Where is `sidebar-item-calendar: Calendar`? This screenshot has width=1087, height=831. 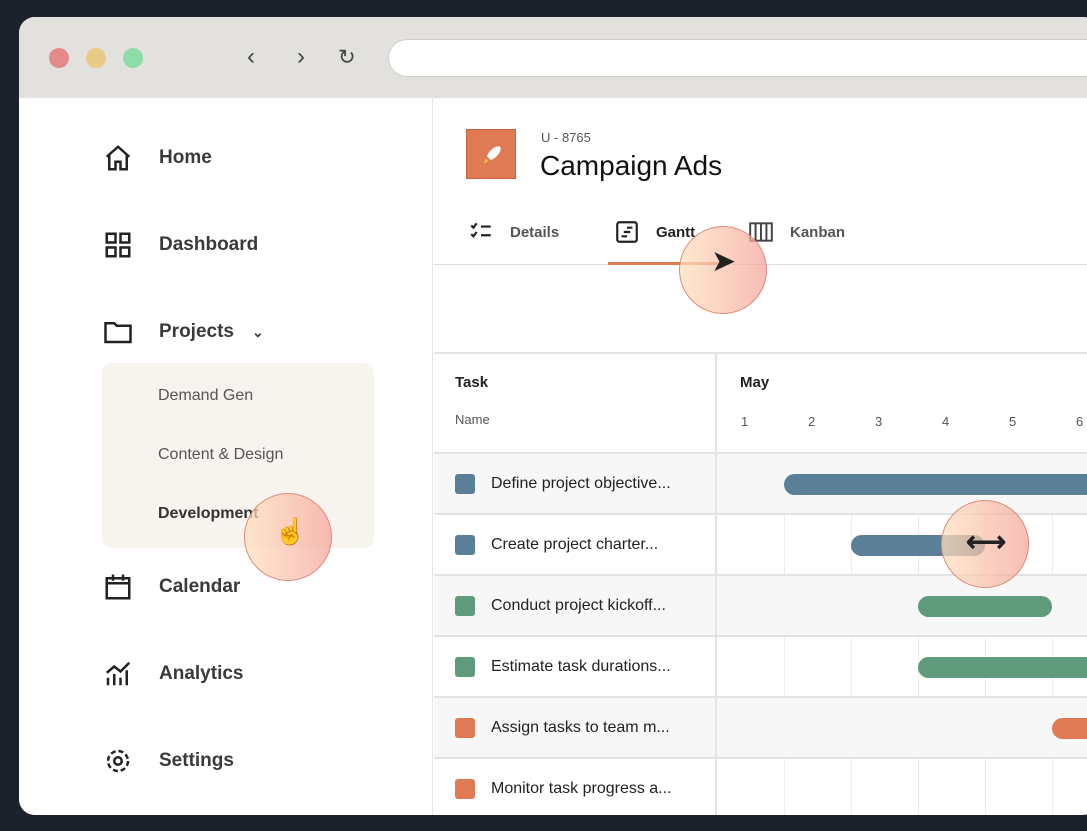
sidebar-item-calendar: Calendar is located at coordinates (171, 587).